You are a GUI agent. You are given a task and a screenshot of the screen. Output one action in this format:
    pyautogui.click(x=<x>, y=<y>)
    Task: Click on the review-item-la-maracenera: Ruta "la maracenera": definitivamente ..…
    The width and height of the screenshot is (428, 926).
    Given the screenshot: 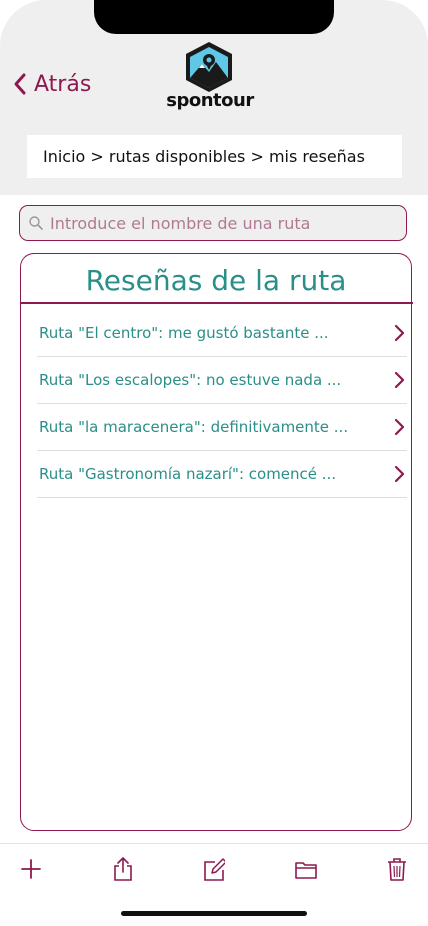 What is the action you would take?
    pyautogui.click(x=222, y=427)
    